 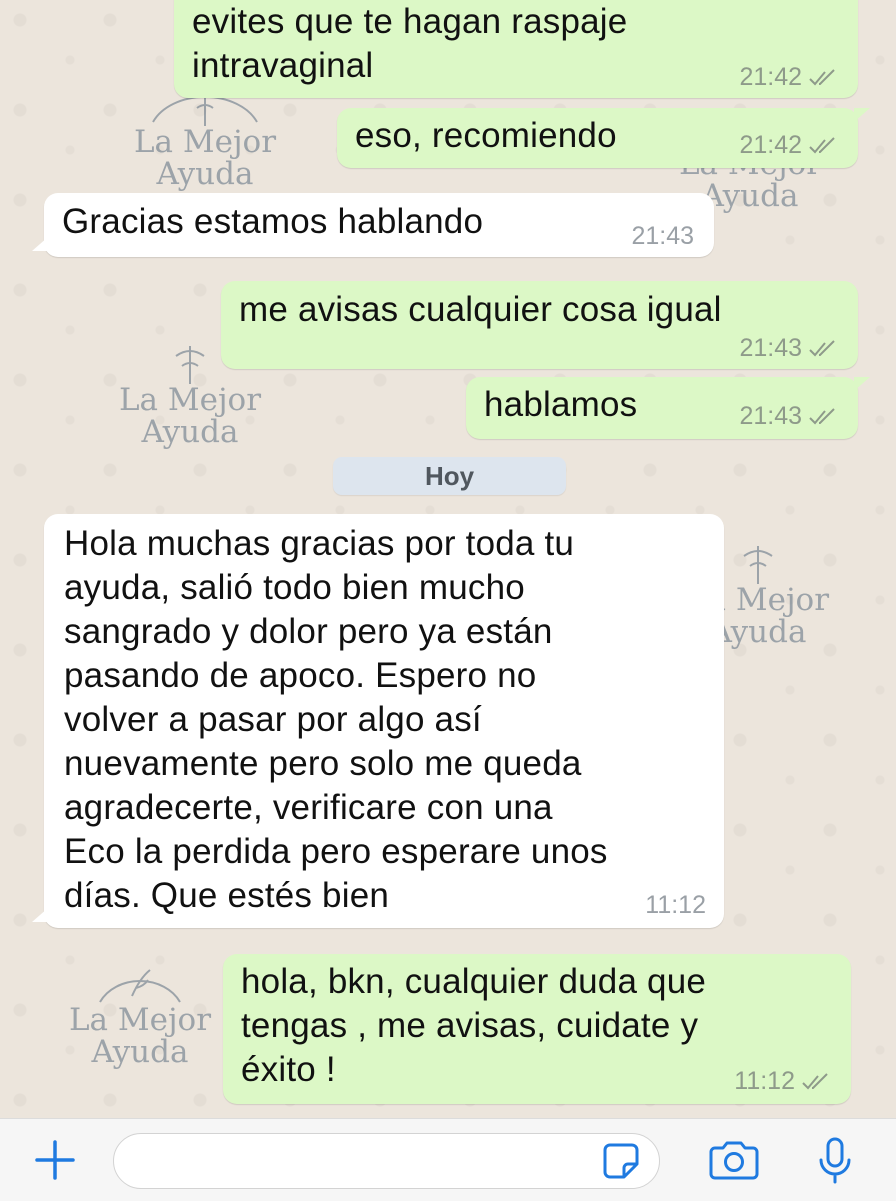 I want to click on message-outgoing: me avisas cualquier cosa igual 21:43, so click(x=539, y=325).